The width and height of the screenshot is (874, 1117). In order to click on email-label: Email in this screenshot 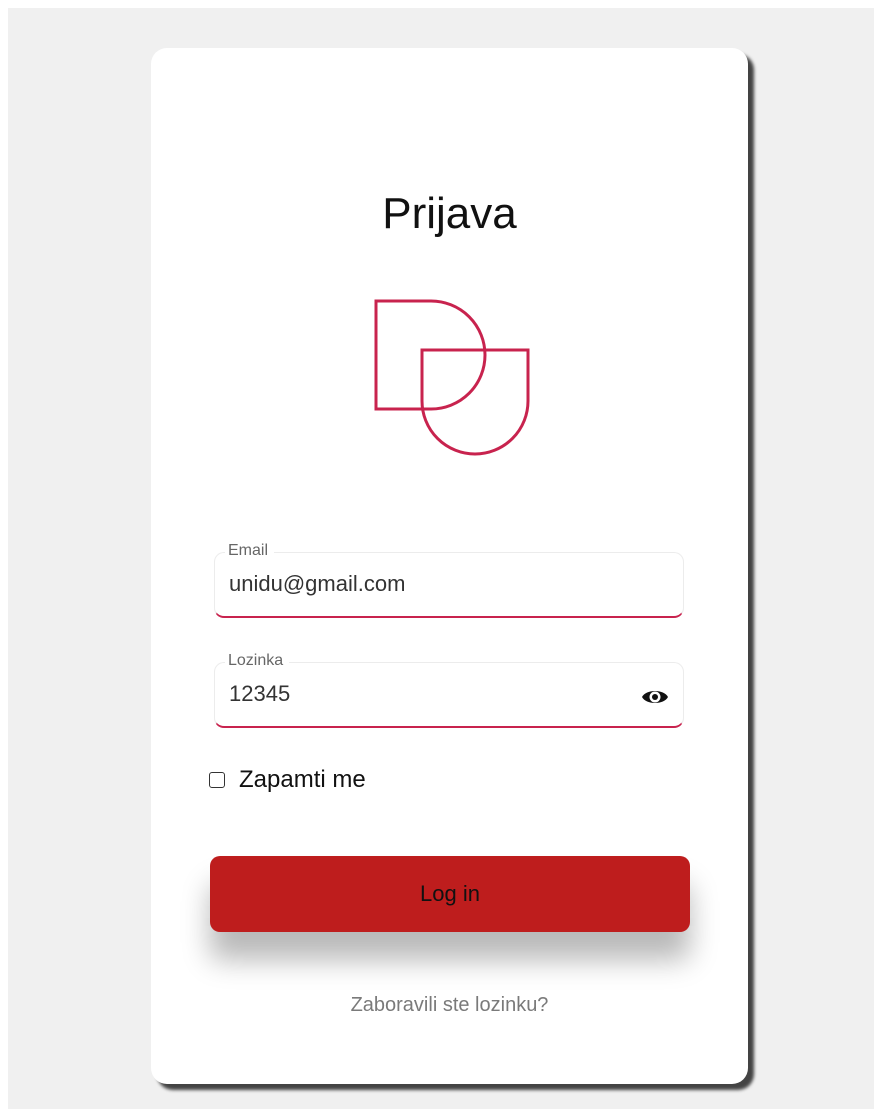, I will do `click(250, 551)`.